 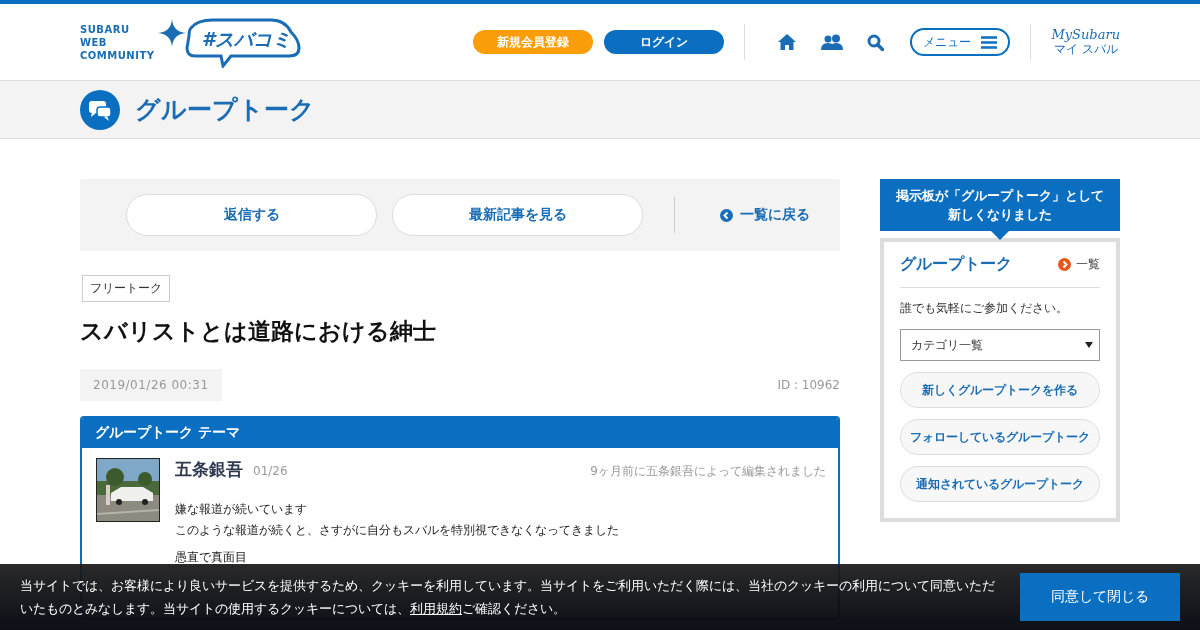 What do you see at coordinates (956, 264) in the screenshot?
I see `panel-title: グループトーク` at bounding box center [956, 264].